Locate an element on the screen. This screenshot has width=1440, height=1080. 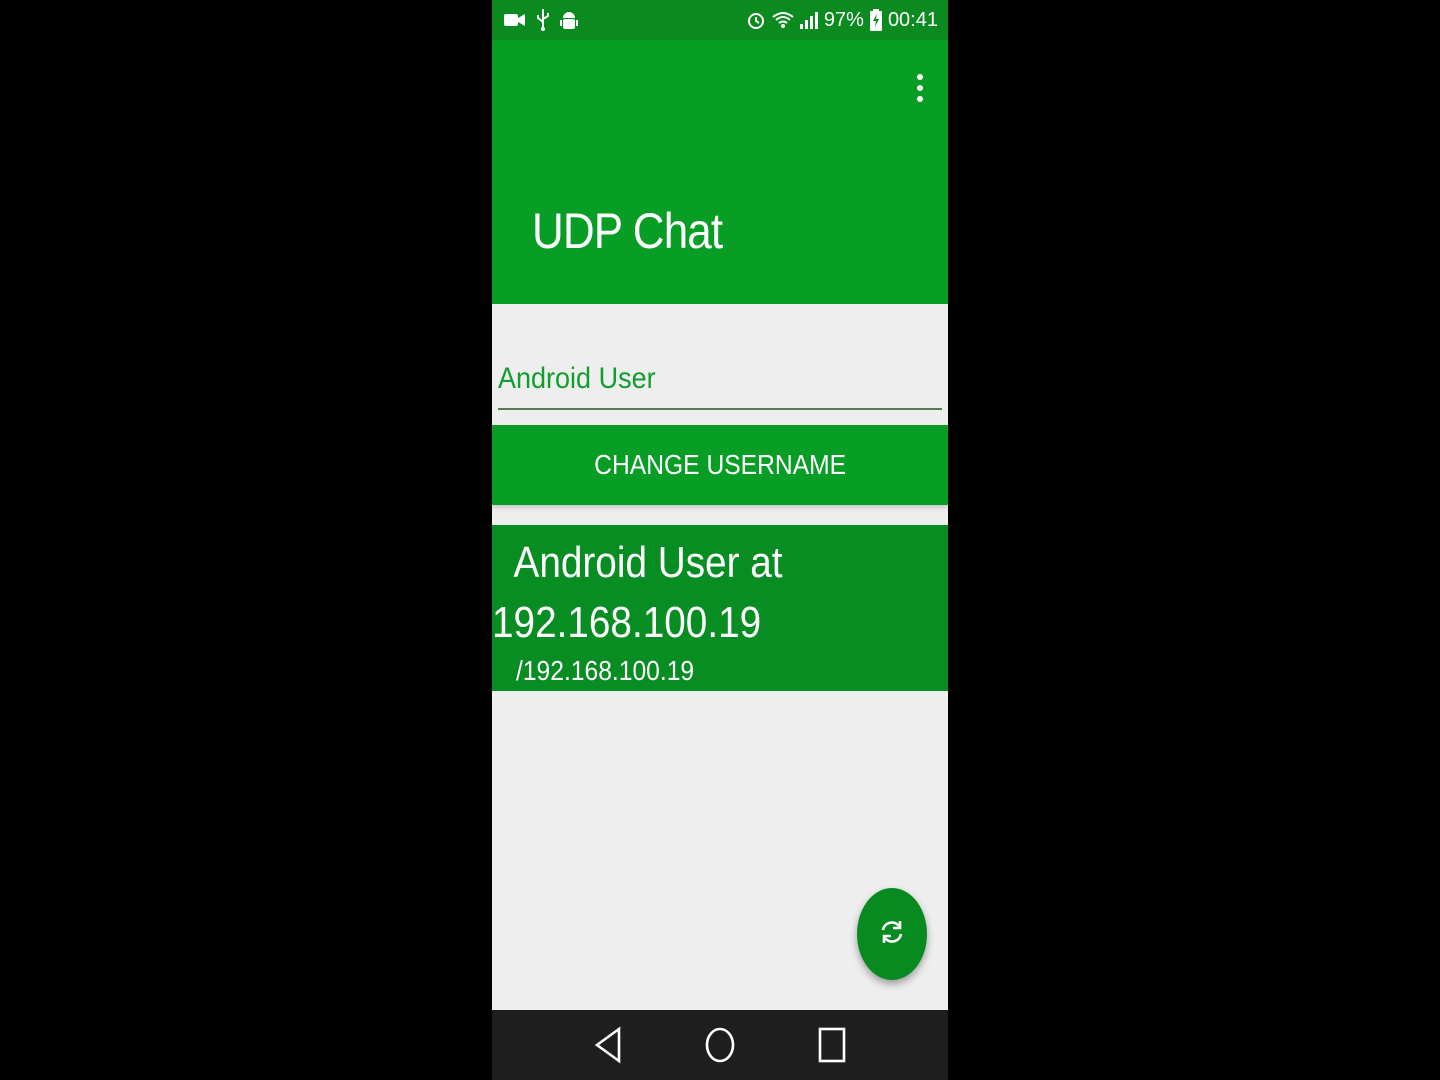
more-vert-icon is located at coordinates (920, 88).